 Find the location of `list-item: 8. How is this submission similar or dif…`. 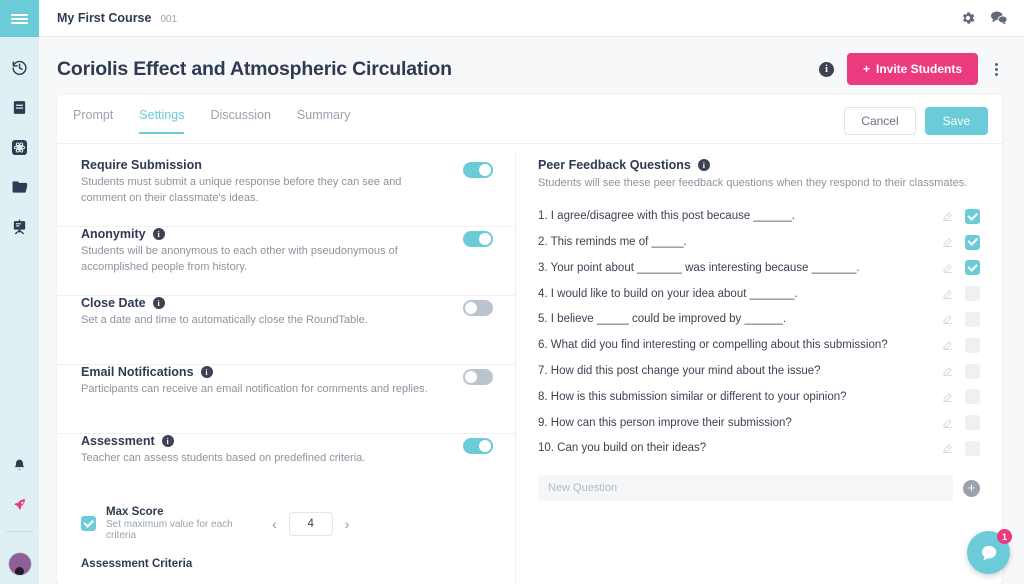

list-item: 8. How is this submission similar or dif… is located at coordinates (759, 397).